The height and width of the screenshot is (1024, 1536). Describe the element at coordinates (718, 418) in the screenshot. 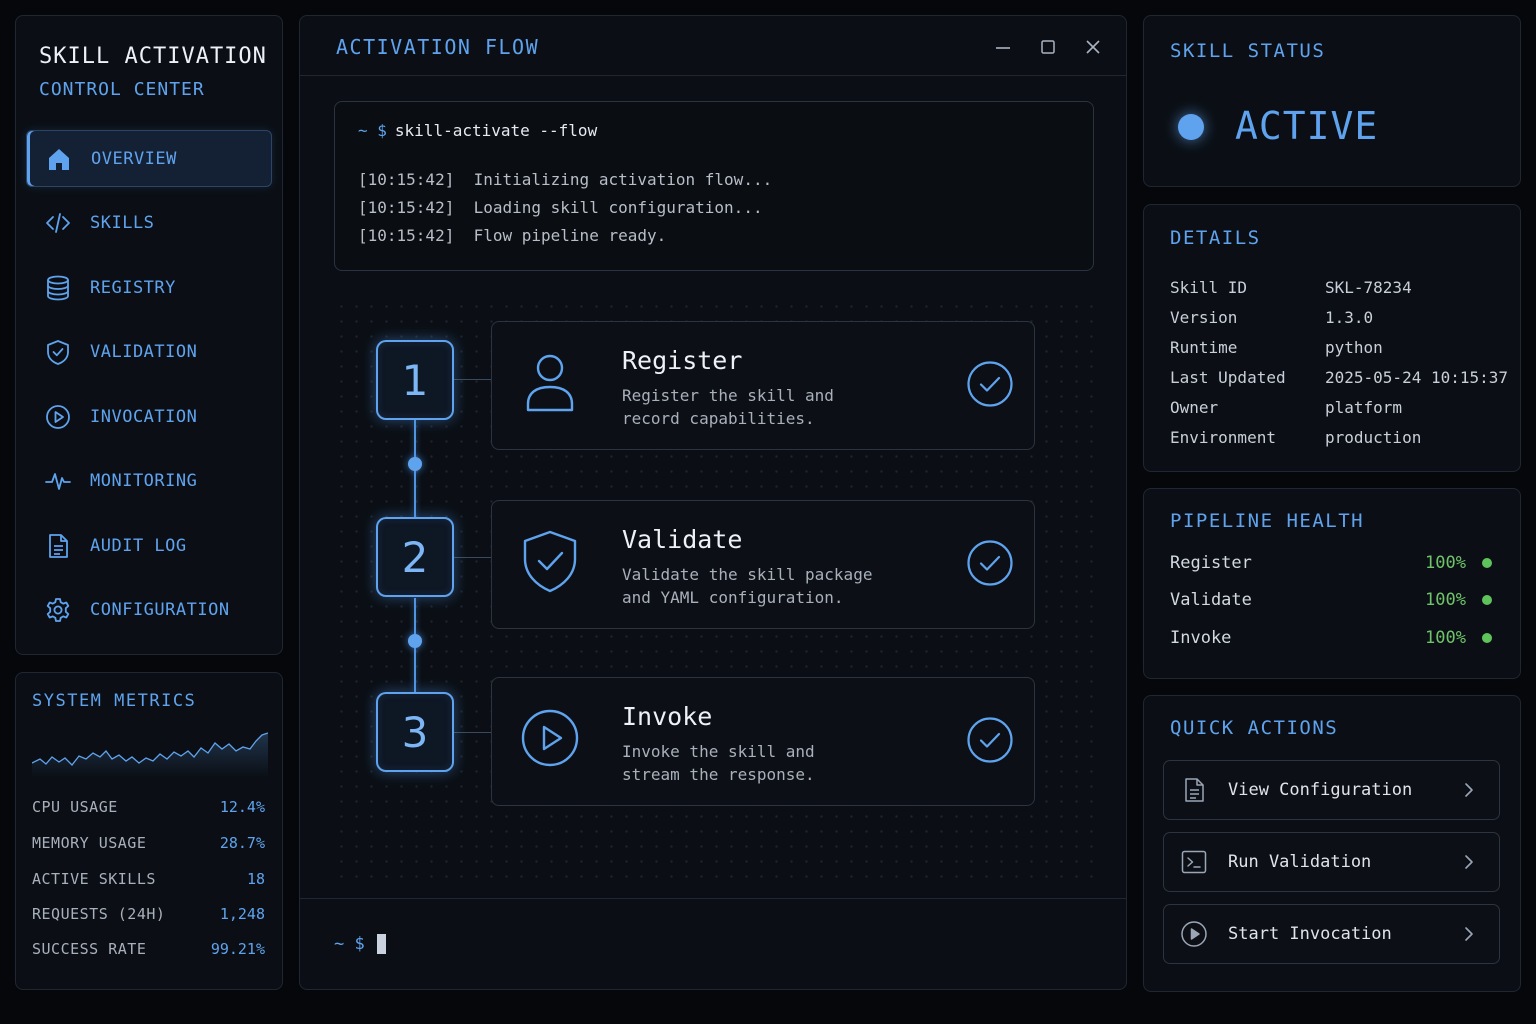

I see `step-description-line: record capabilities.` at that location.